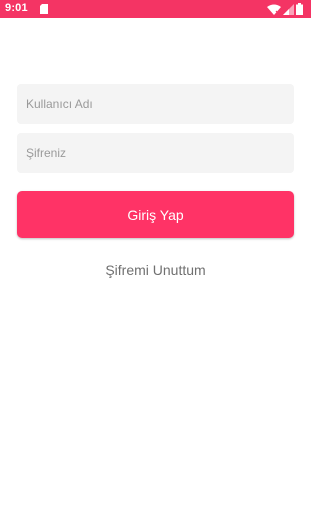  I want to click on password-field, so click(155, 153).